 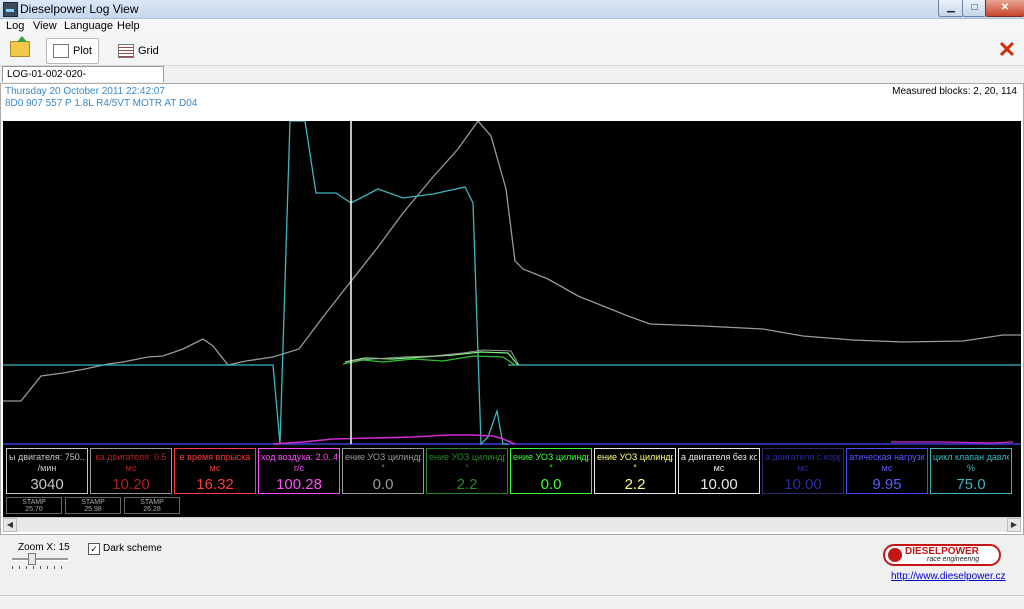 What do you see at coordinates (215, 457) in the screenshot?
I see `channel-name: е время впрыска` at bounding box center [215, 457].